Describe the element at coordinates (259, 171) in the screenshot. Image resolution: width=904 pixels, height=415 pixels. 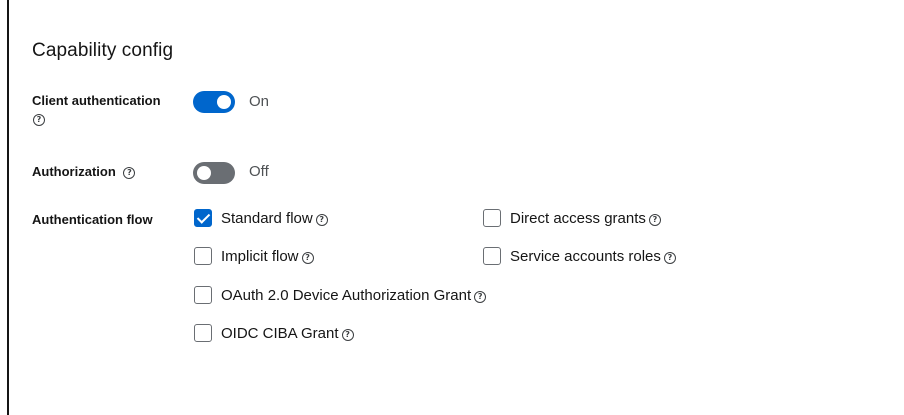
I see `authorization-state: Off` at that location.